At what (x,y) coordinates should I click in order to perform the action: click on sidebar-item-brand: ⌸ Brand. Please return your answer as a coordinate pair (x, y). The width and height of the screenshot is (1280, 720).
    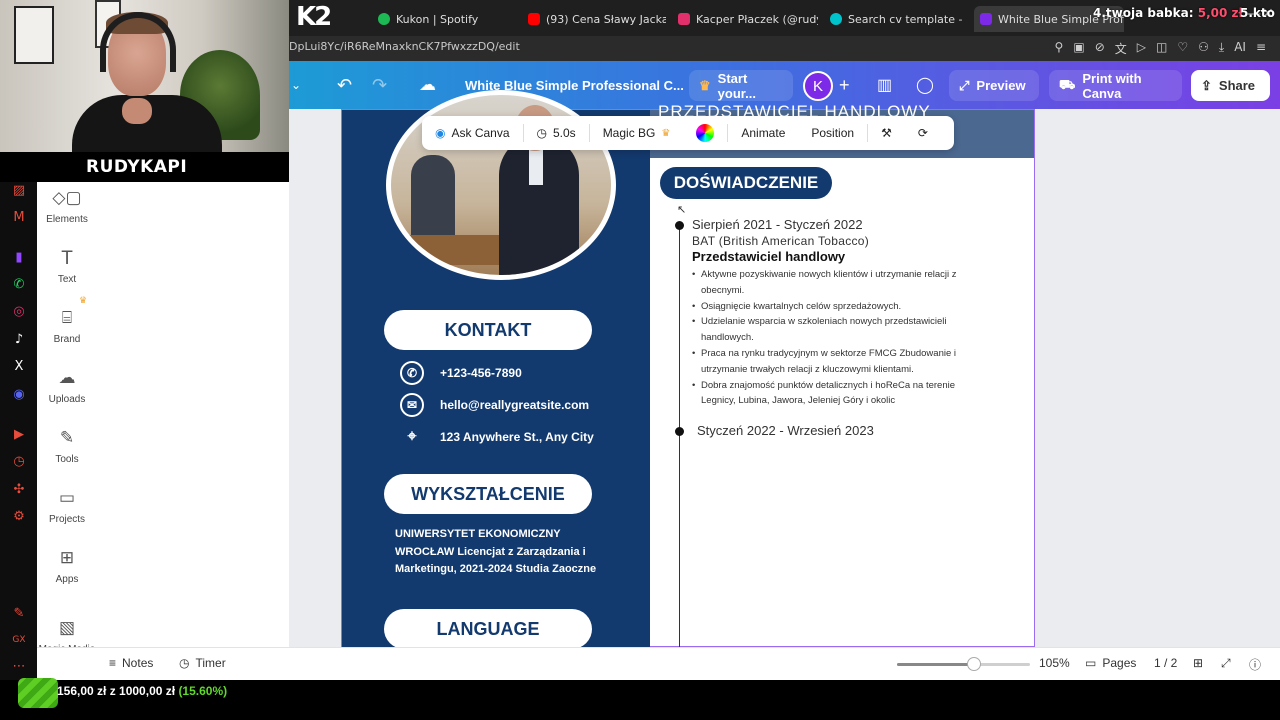
    Looking at the image, I should click on (67, 326).